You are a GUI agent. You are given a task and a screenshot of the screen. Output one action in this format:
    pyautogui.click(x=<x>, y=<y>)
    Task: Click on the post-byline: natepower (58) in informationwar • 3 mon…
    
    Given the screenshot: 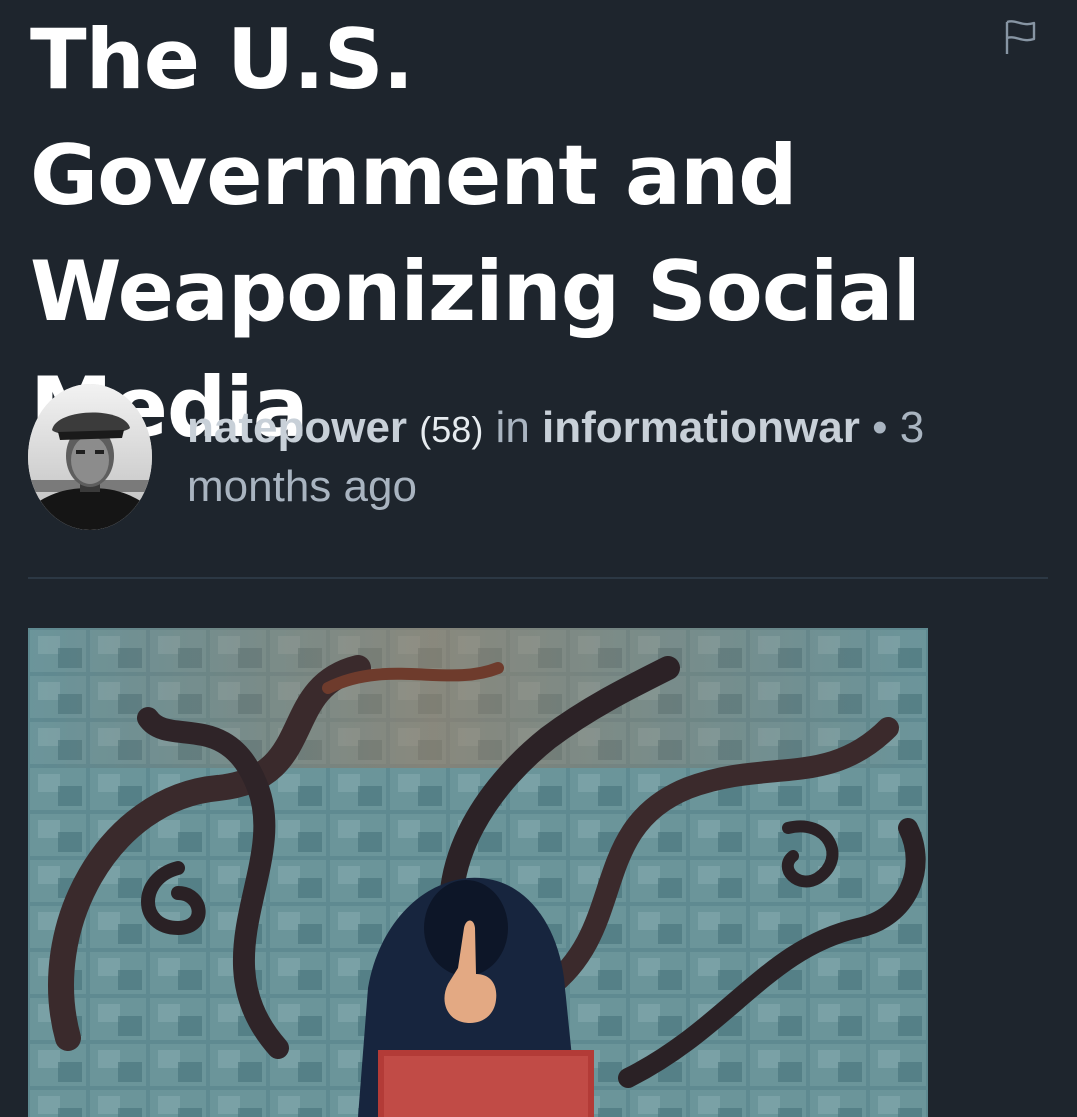 What is the action you would take?
    pyautogui.click(x=607, y=457)
    